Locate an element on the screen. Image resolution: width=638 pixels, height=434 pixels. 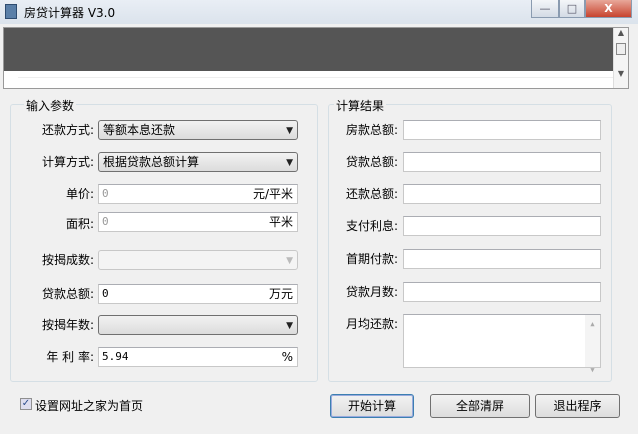
annual-rate-value: 5.94 is located at coordinates (115, 356).